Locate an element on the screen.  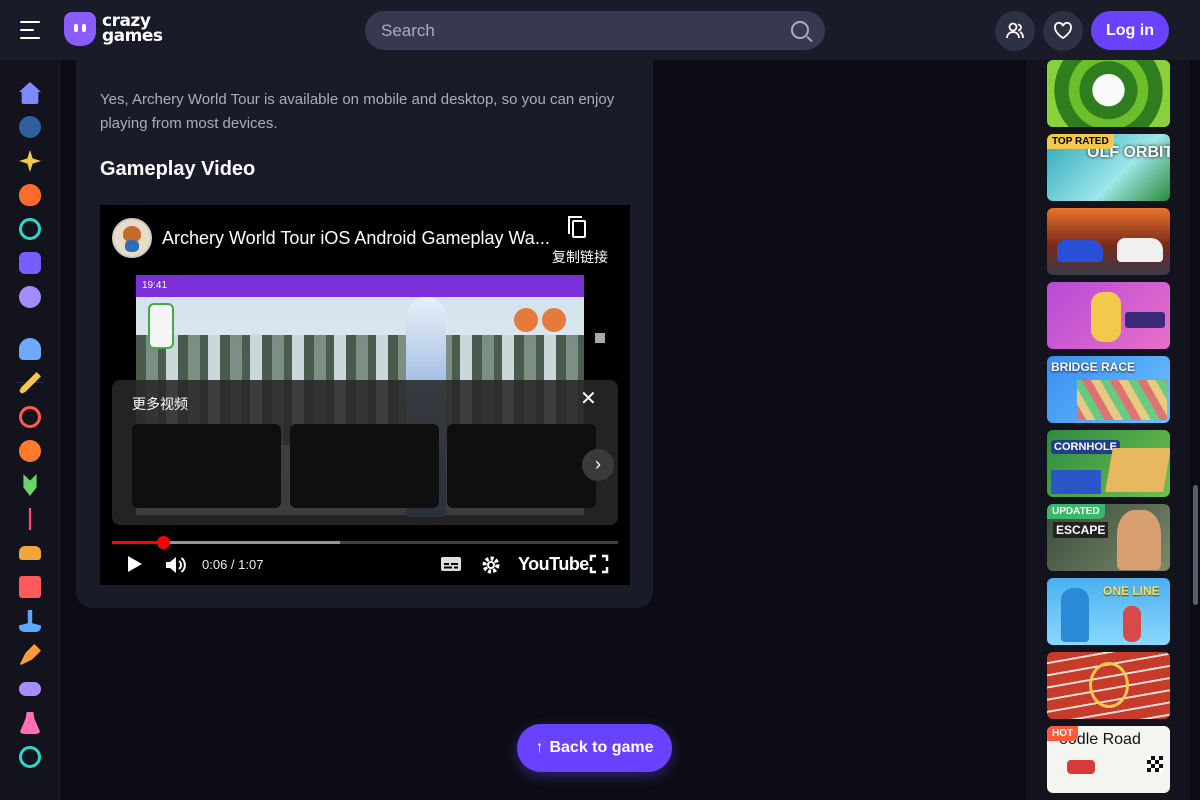
video-time: 0:06 / 1:07 is located at coordinates (233, 564).